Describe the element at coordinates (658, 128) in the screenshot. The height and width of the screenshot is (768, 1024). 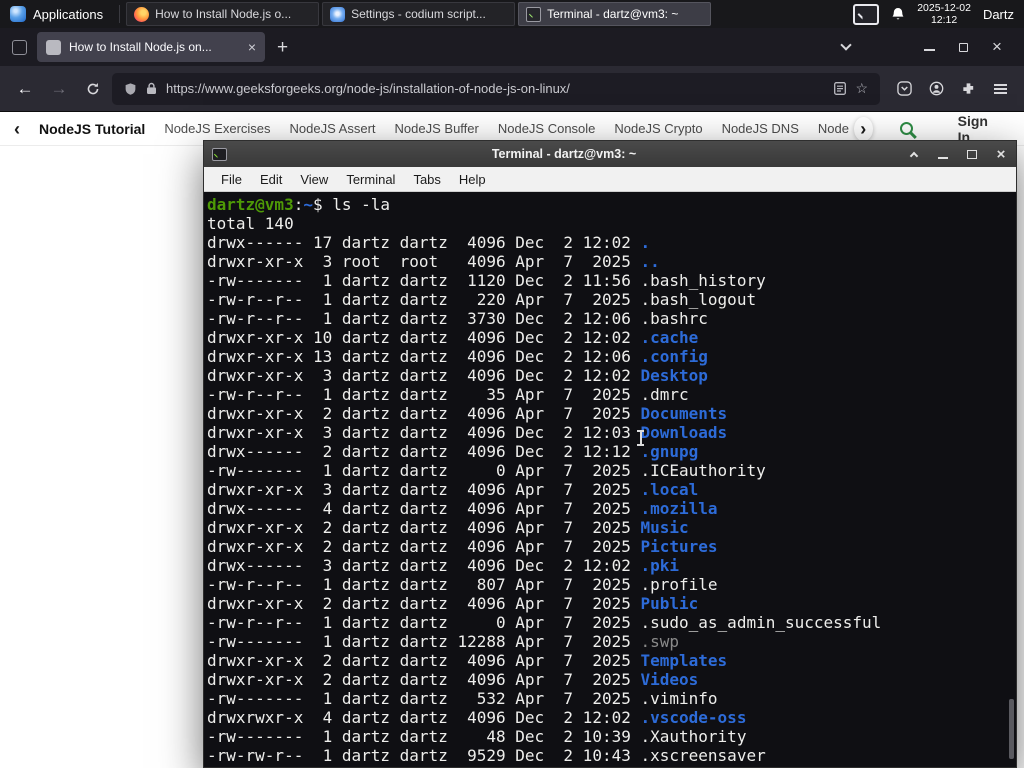
I see `nav-item-nodejs-crypto: NodeJS Crypto` at that location.